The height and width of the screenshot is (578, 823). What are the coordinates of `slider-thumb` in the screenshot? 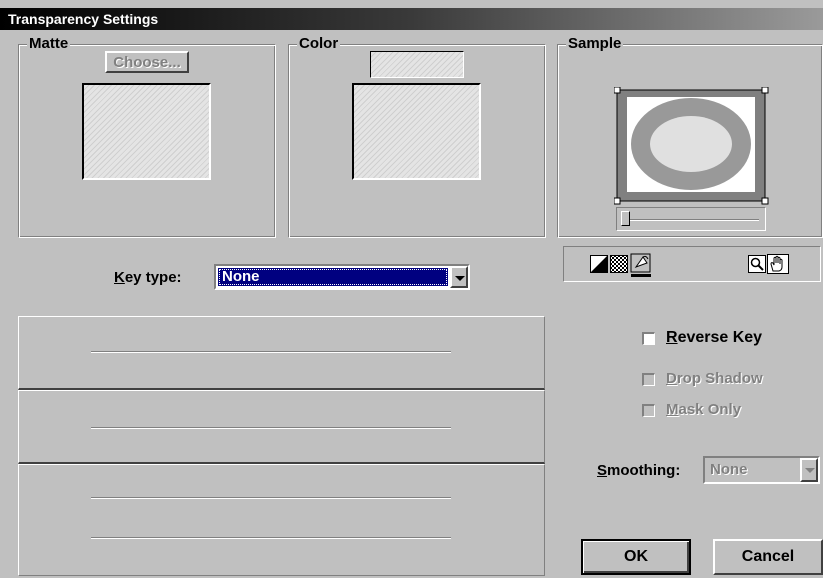 It's located at (625, 218).